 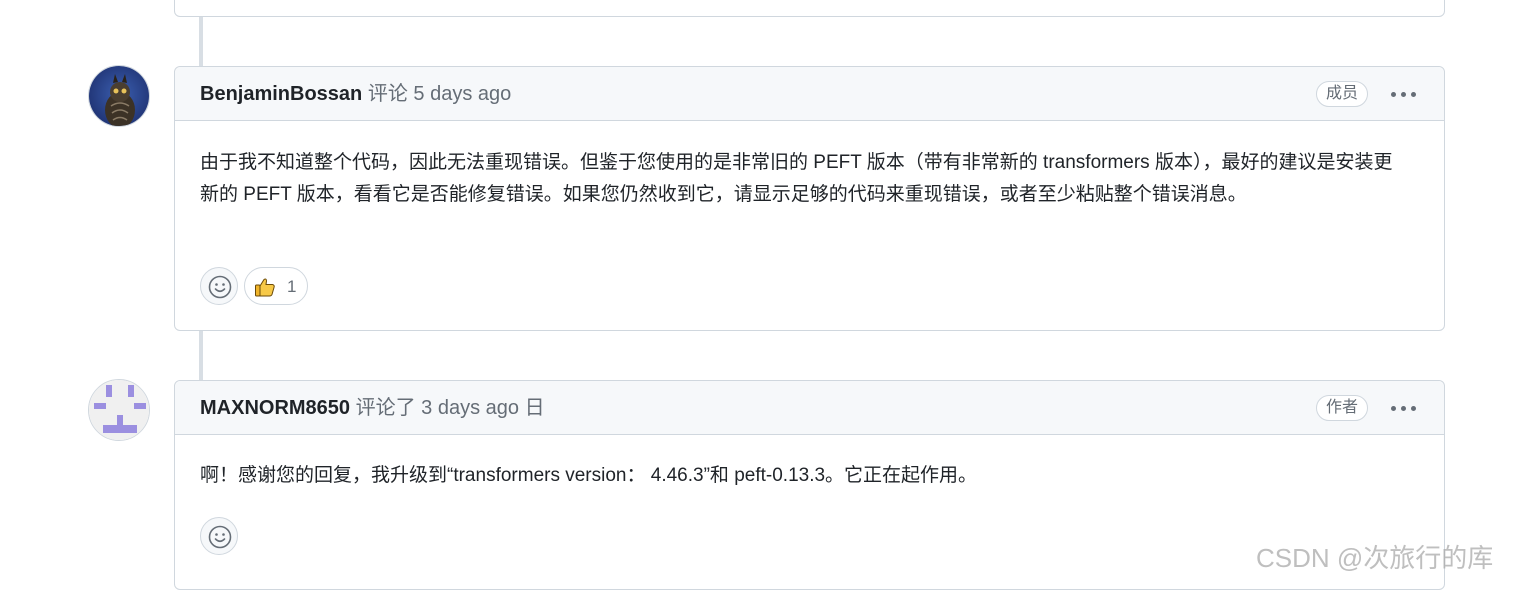 I want to click on thumbs-up-reaction: 1, so click(x=276, y=286).